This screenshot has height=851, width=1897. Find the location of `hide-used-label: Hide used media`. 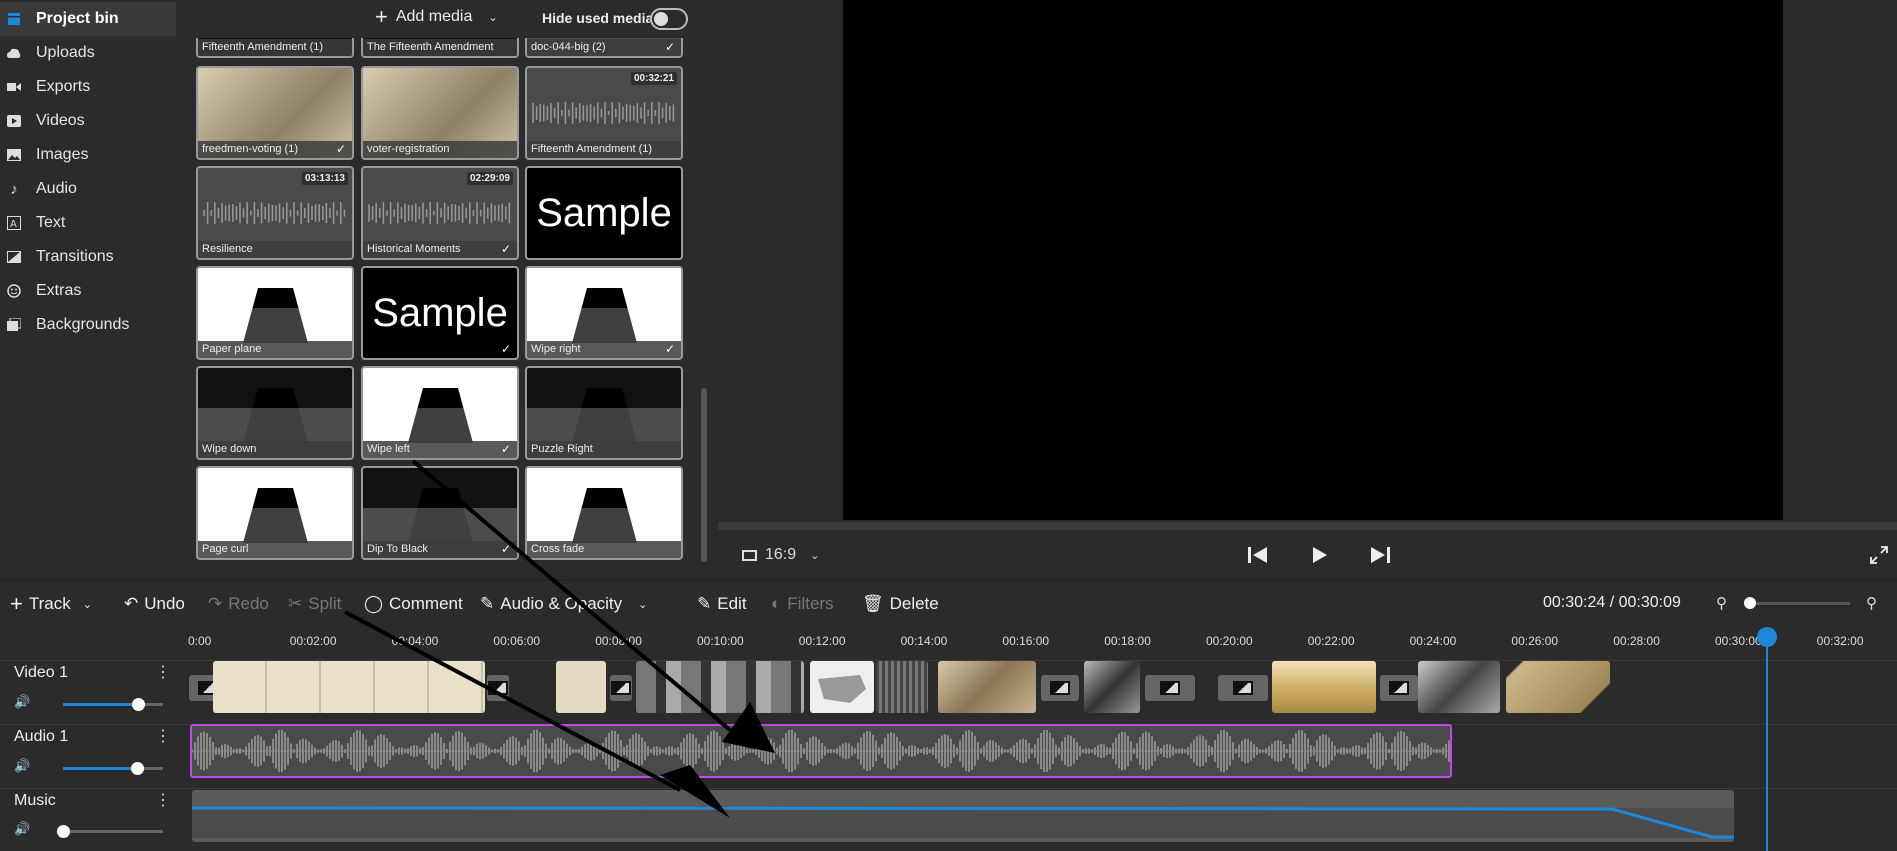

hide-used-label: Hide used media is located at coordinates (598, 18).